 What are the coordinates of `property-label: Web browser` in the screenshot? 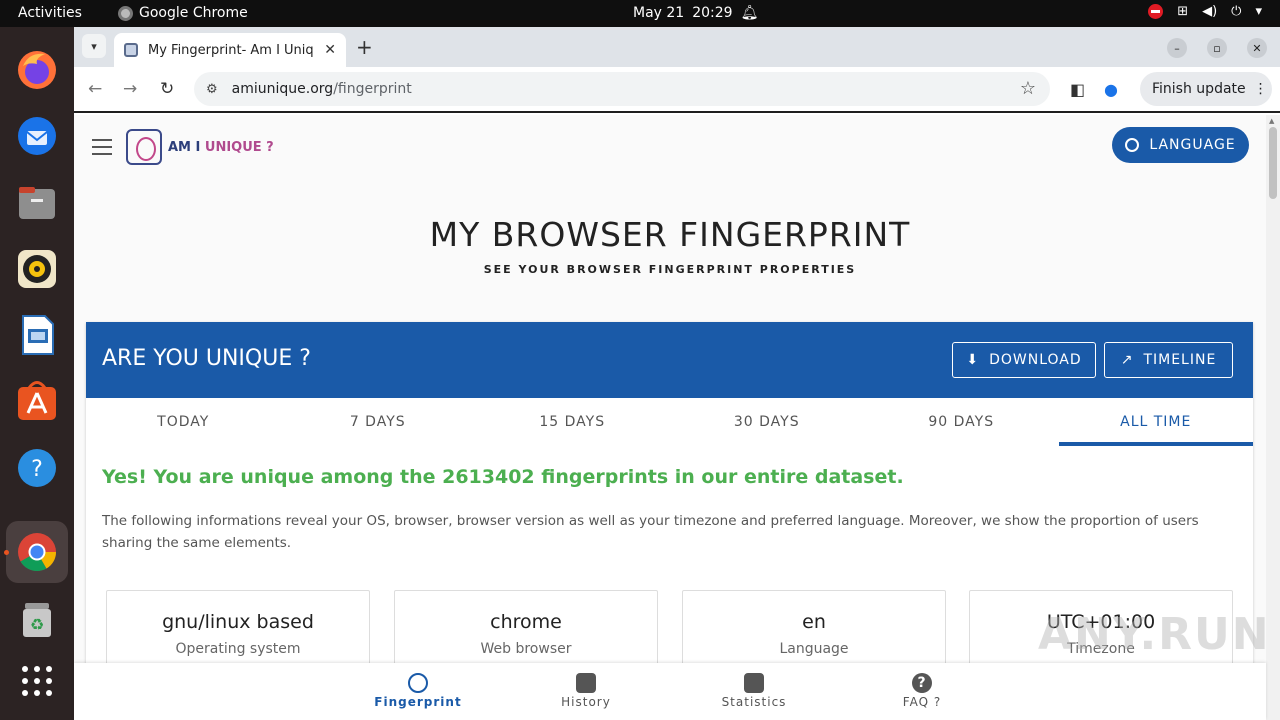 It's located at (526, 649).